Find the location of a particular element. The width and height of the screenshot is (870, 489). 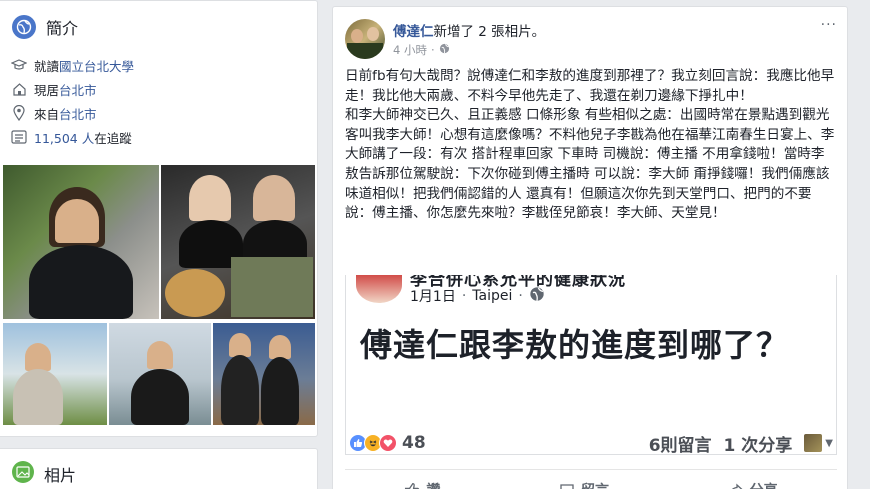

intro-header: 簡介 is located at coordinates (158, 27).